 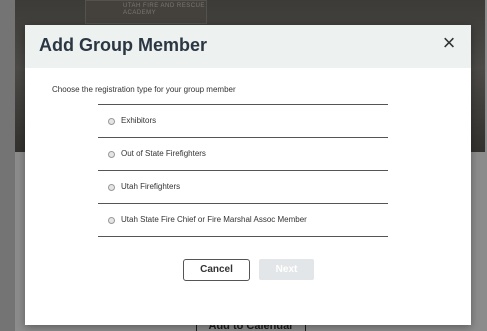 I want to click on option-utah-firefighters: Utah Firefighters, so click(x=243, y=186).